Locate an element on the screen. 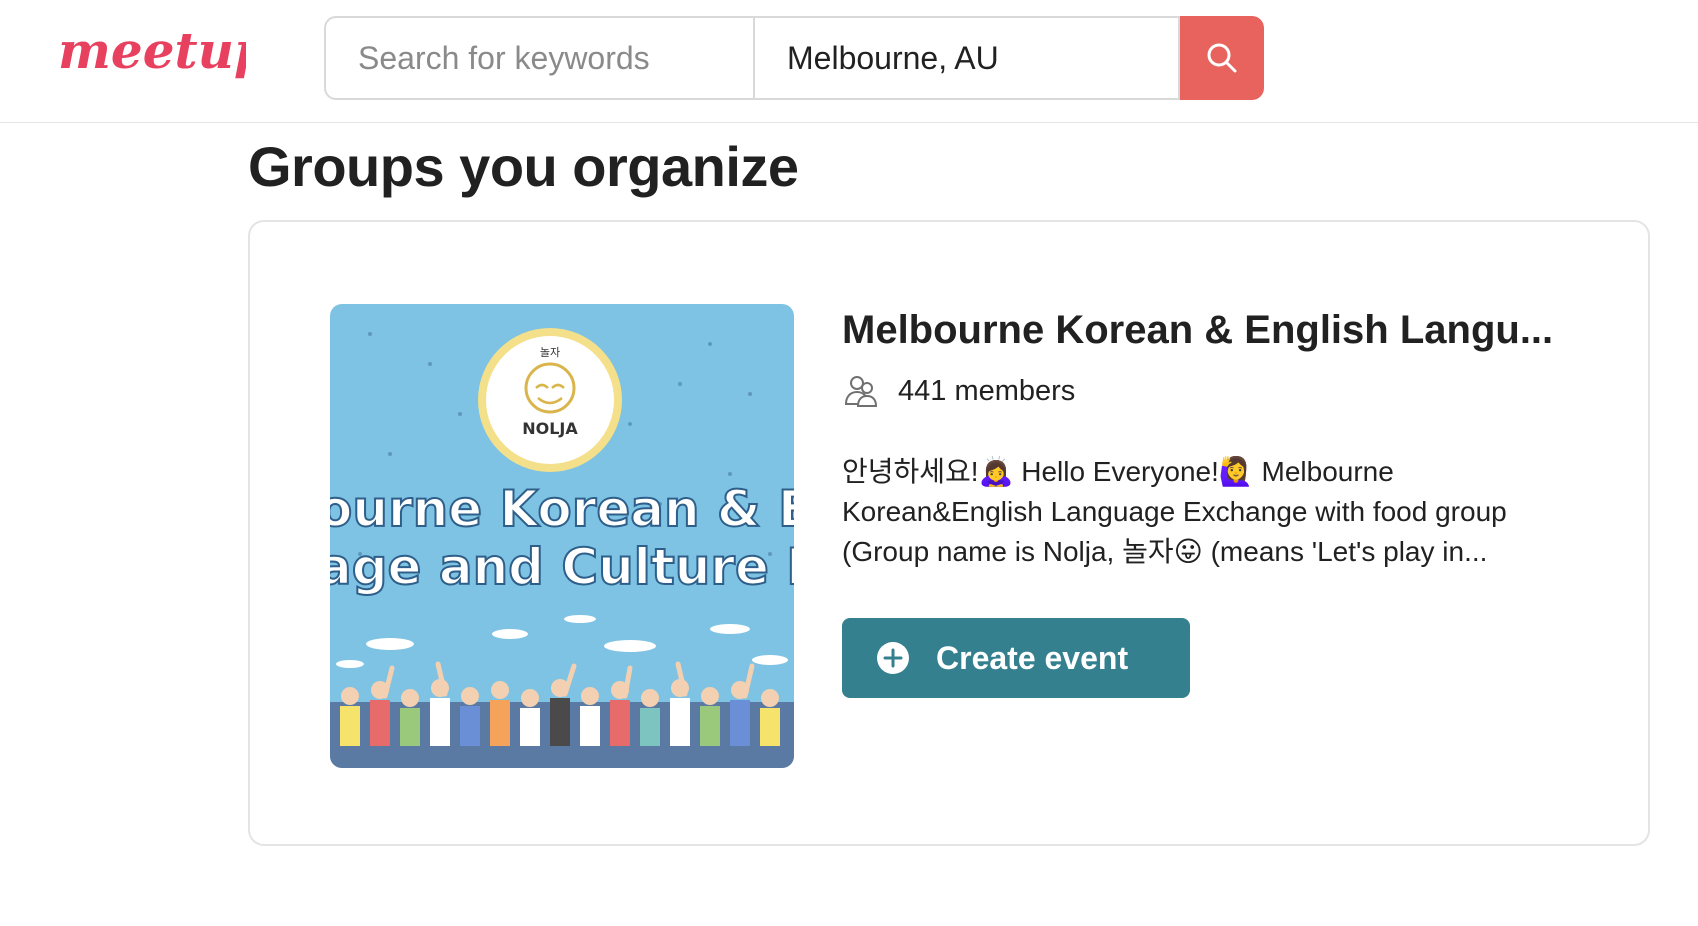  banner-line-1: ourne Korean & En is located at coordinates (562, 509).